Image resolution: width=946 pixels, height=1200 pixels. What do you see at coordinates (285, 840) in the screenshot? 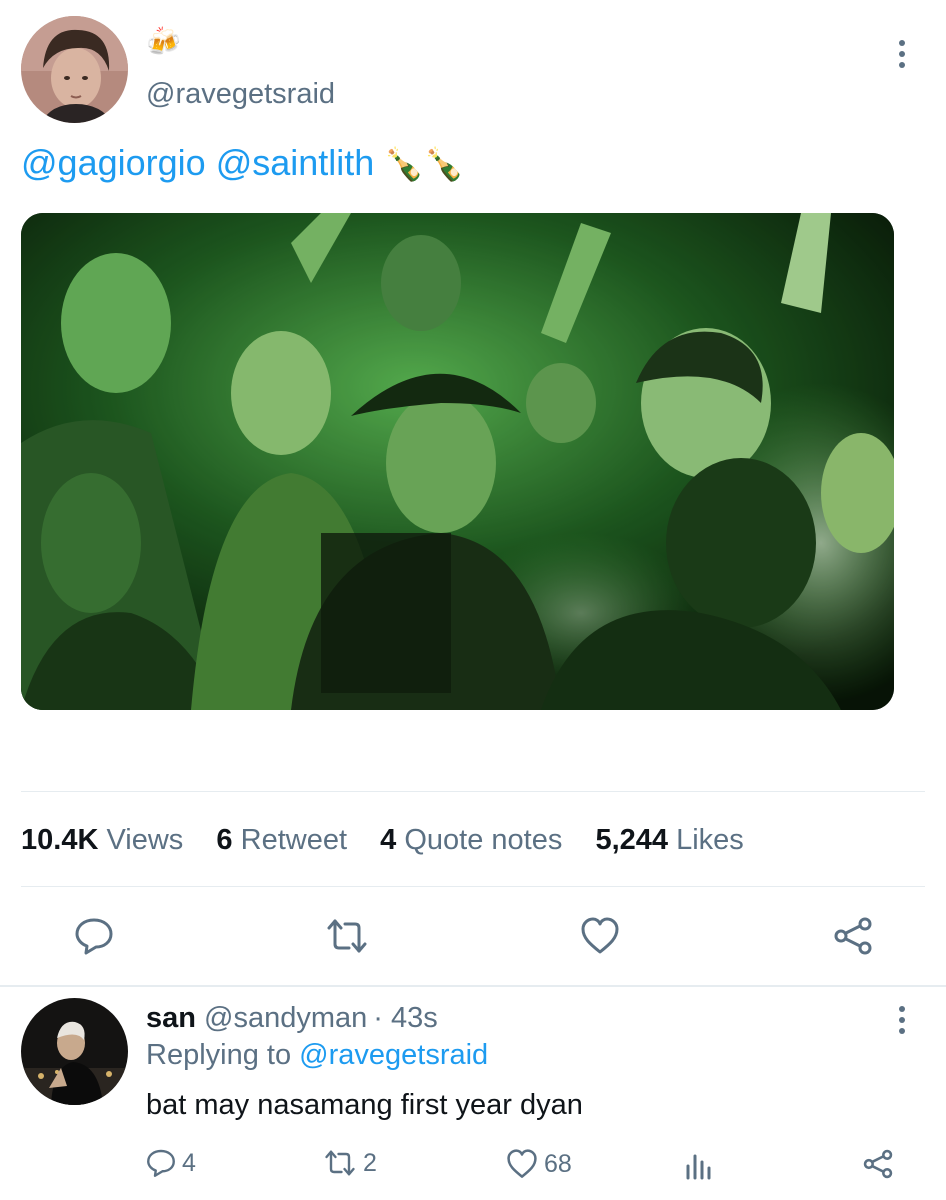
I see `retweet-stat: 6 Retweet` at bounding box center [285, 840].